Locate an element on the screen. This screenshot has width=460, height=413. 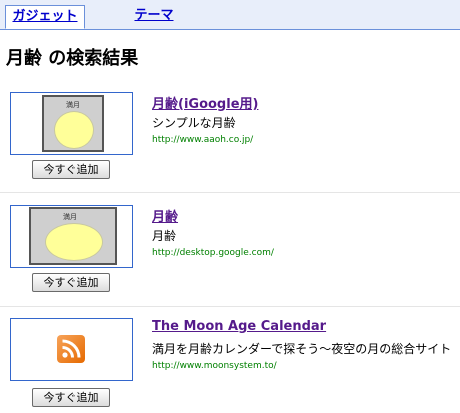
tab-gadgets: ガジェット is located at coordinates (45, 17).